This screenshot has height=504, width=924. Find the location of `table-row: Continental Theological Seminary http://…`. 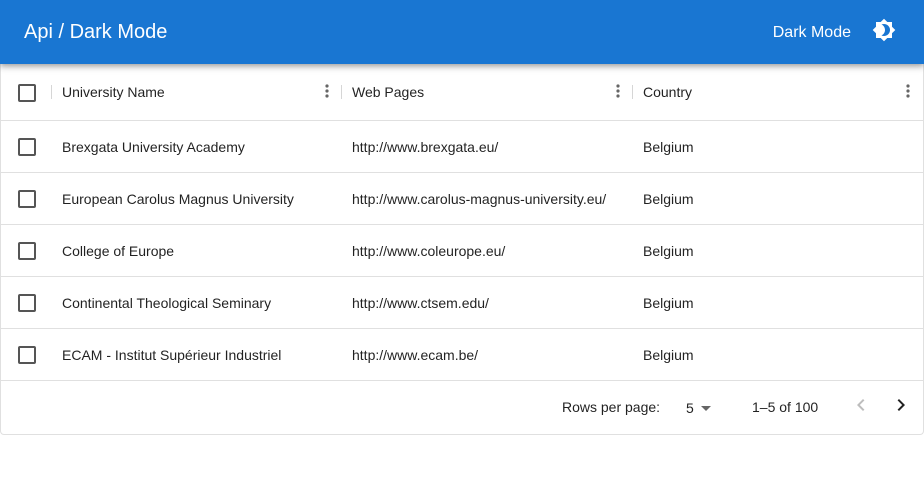

table-row: Continental Theological Seminary http://… is located at coordinates (462, 303).